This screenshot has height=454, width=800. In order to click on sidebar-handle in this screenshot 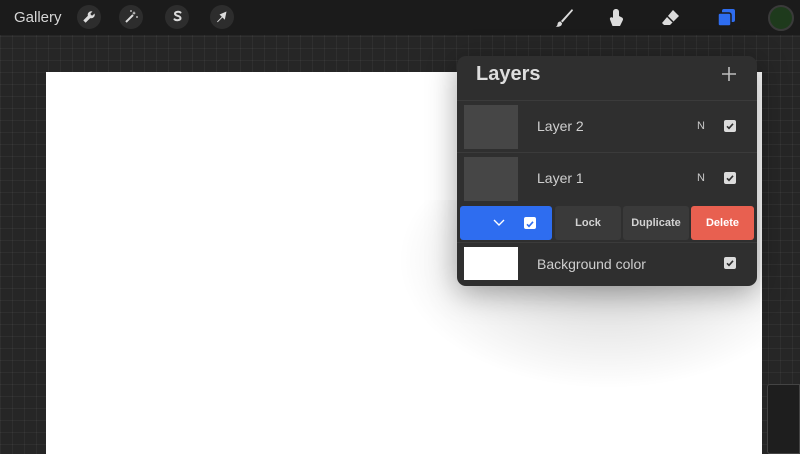, I will do `click(783, 419)`.